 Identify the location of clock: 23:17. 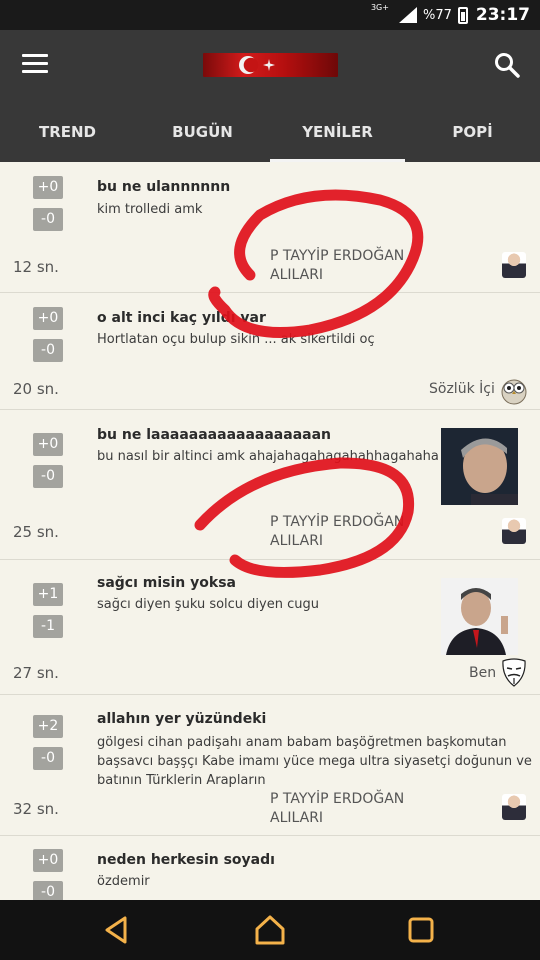
(502, 15).